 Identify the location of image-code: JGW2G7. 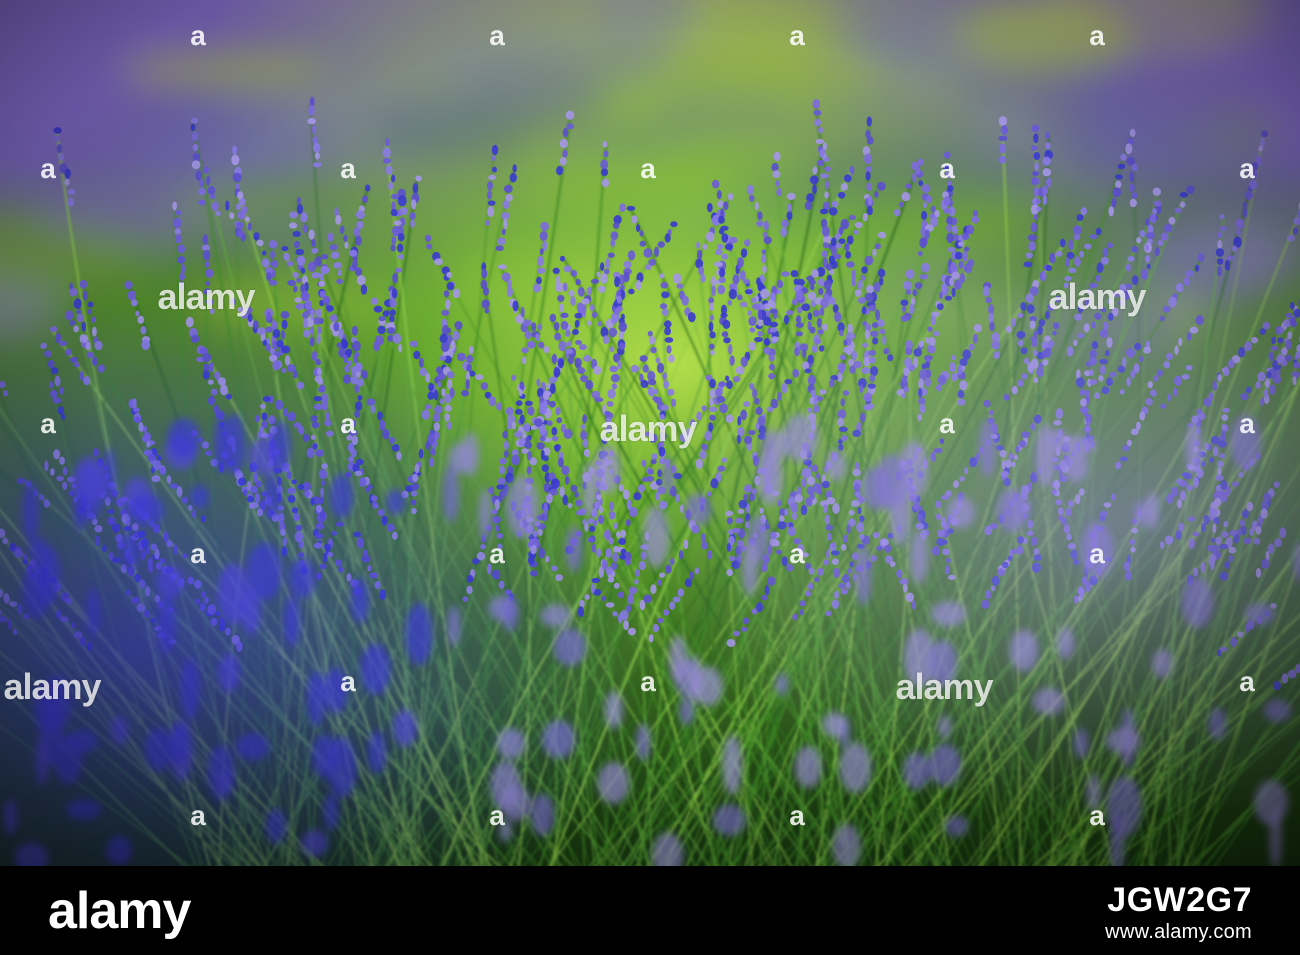
(1179, 900).